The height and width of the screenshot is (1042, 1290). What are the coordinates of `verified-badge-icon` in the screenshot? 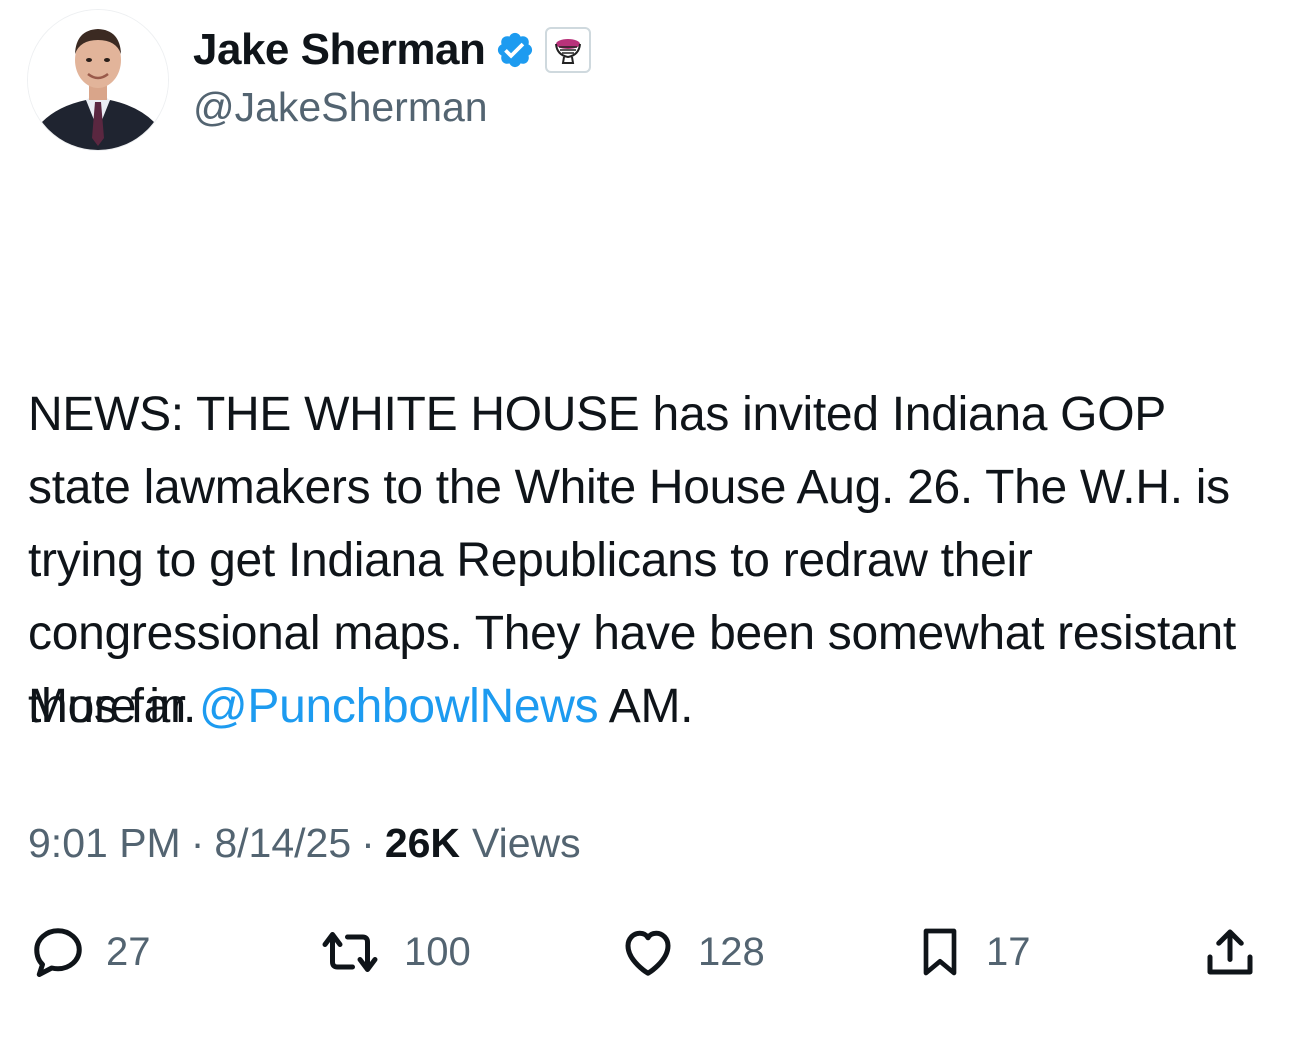 It's located at (515, 50).